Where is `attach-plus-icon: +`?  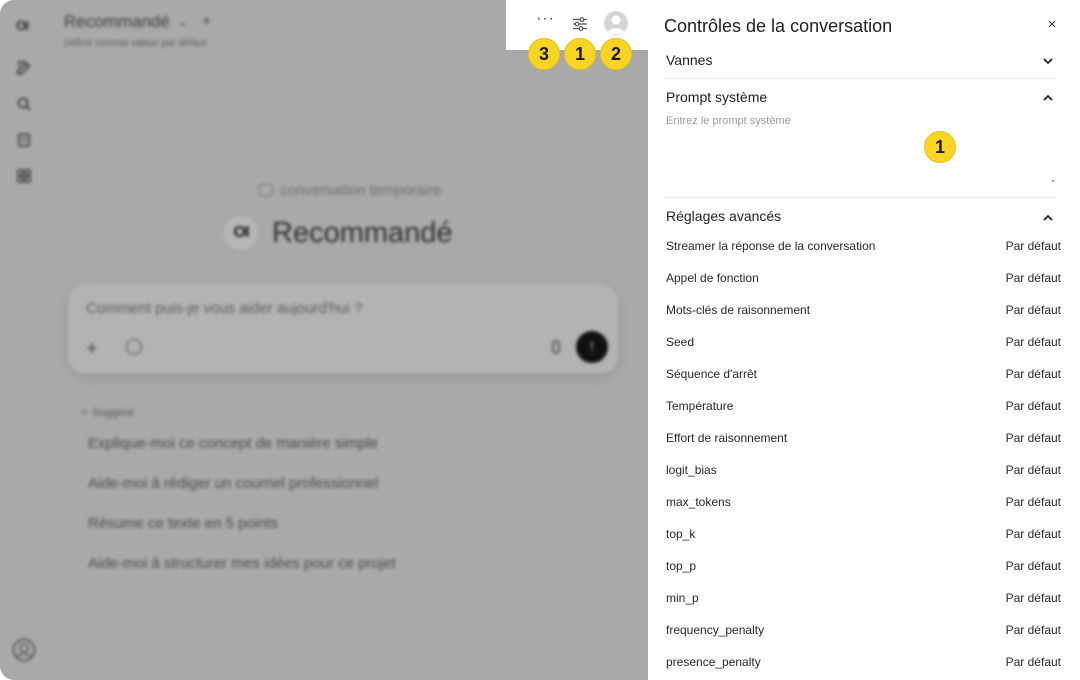 attach-plus-icon: + is located at coordinates (92, 349).